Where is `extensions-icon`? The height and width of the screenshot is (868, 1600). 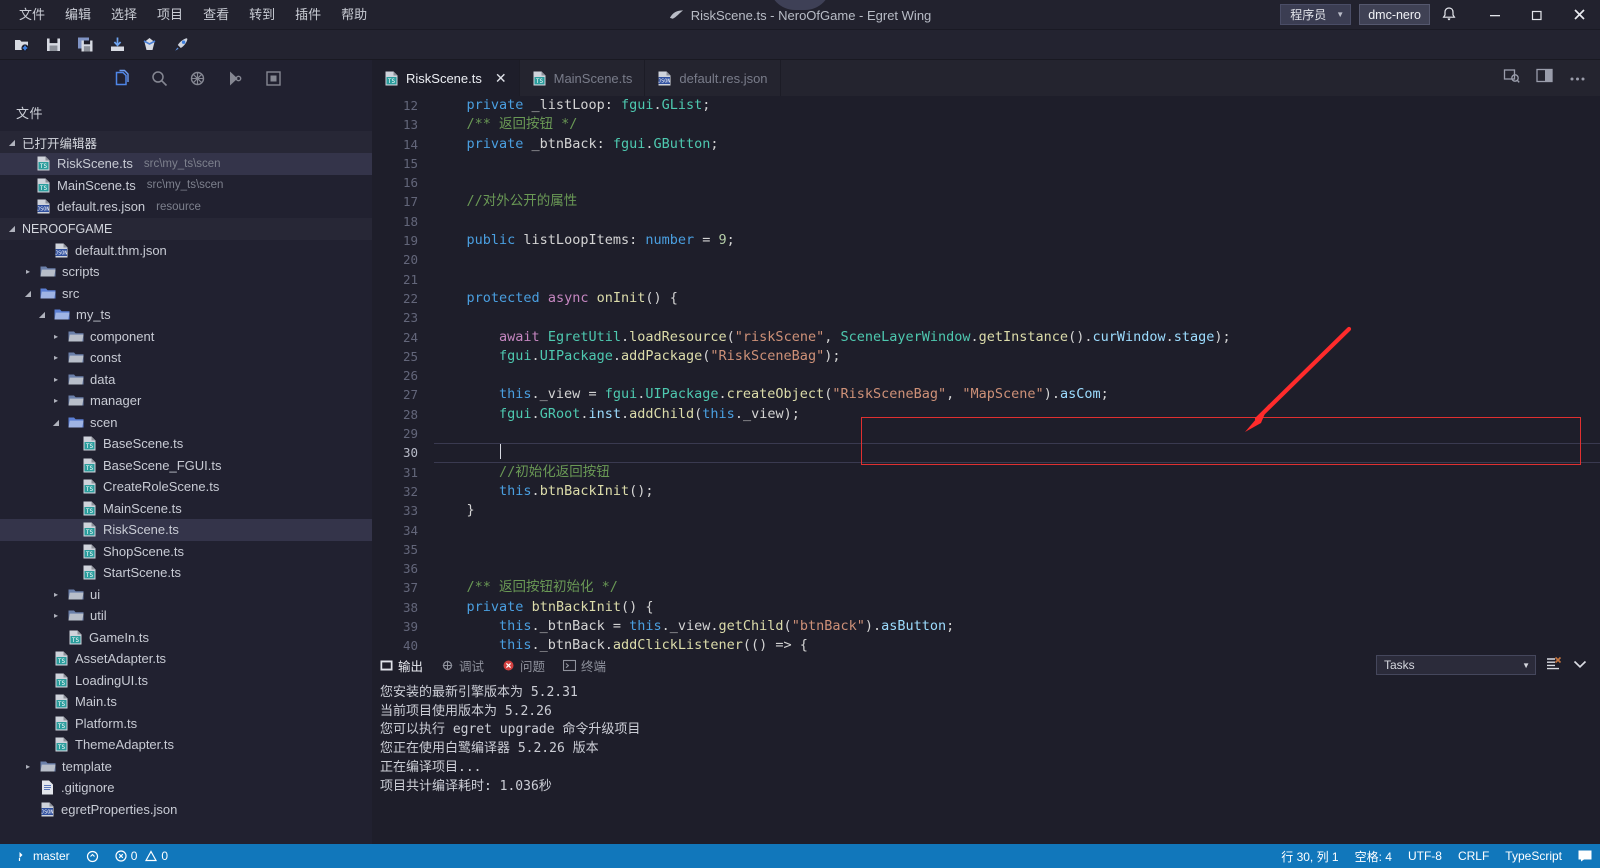
extensions-icon is located at coordinates (273, 78).